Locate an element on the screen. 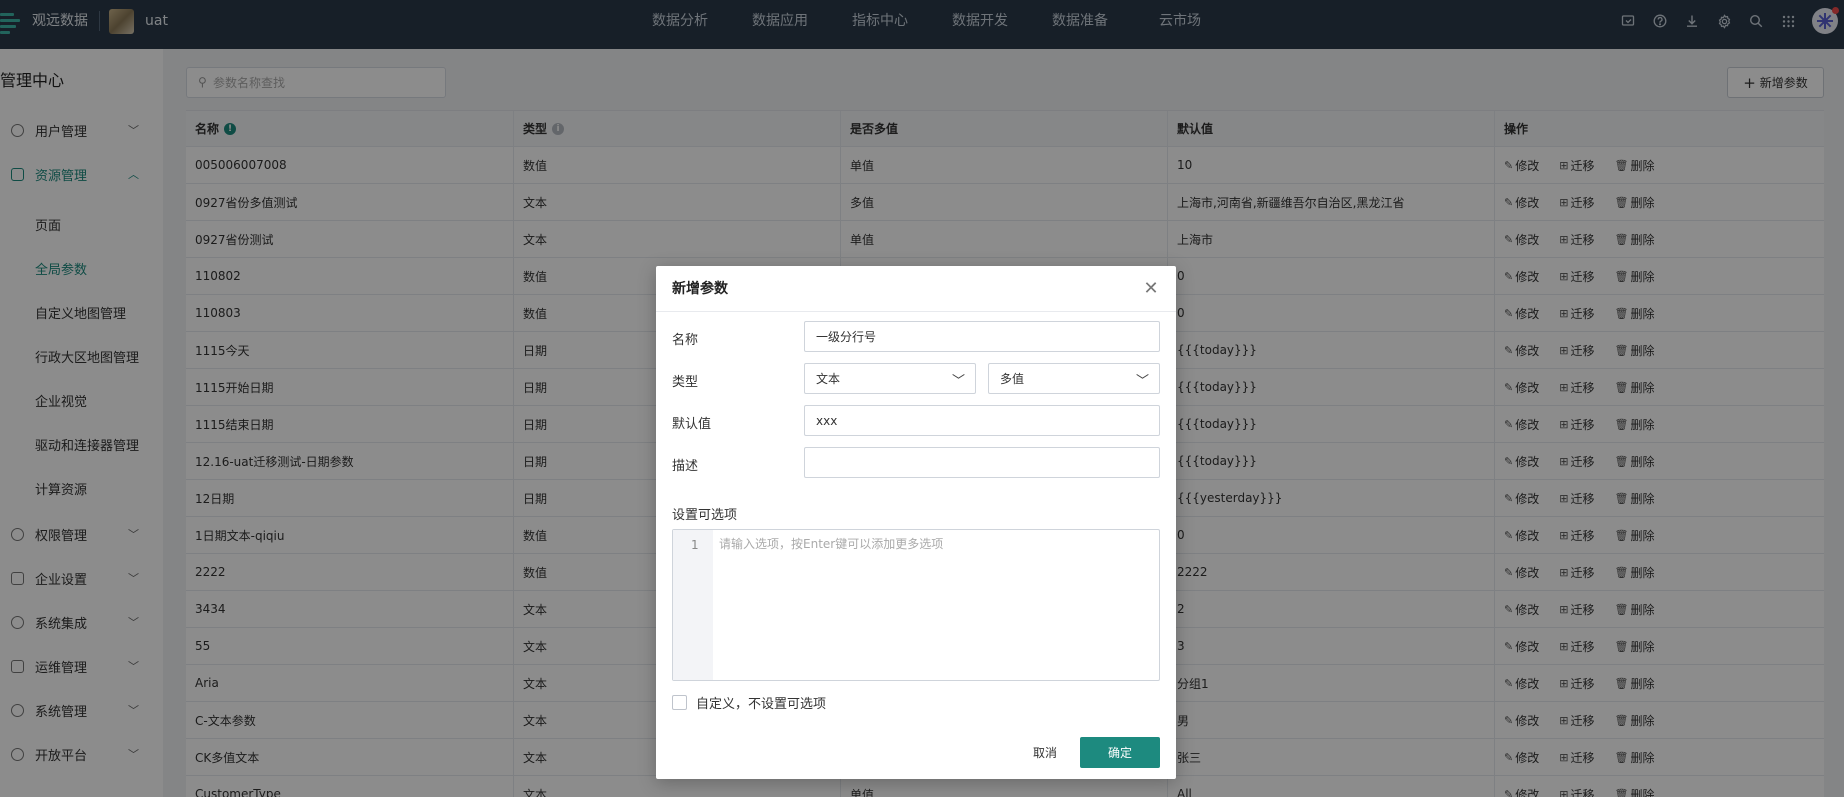 Image resolution: width=1844 pixels, height=797 pixels. multi-value-select-value: 多值 is located at coordinates (1012, 379).